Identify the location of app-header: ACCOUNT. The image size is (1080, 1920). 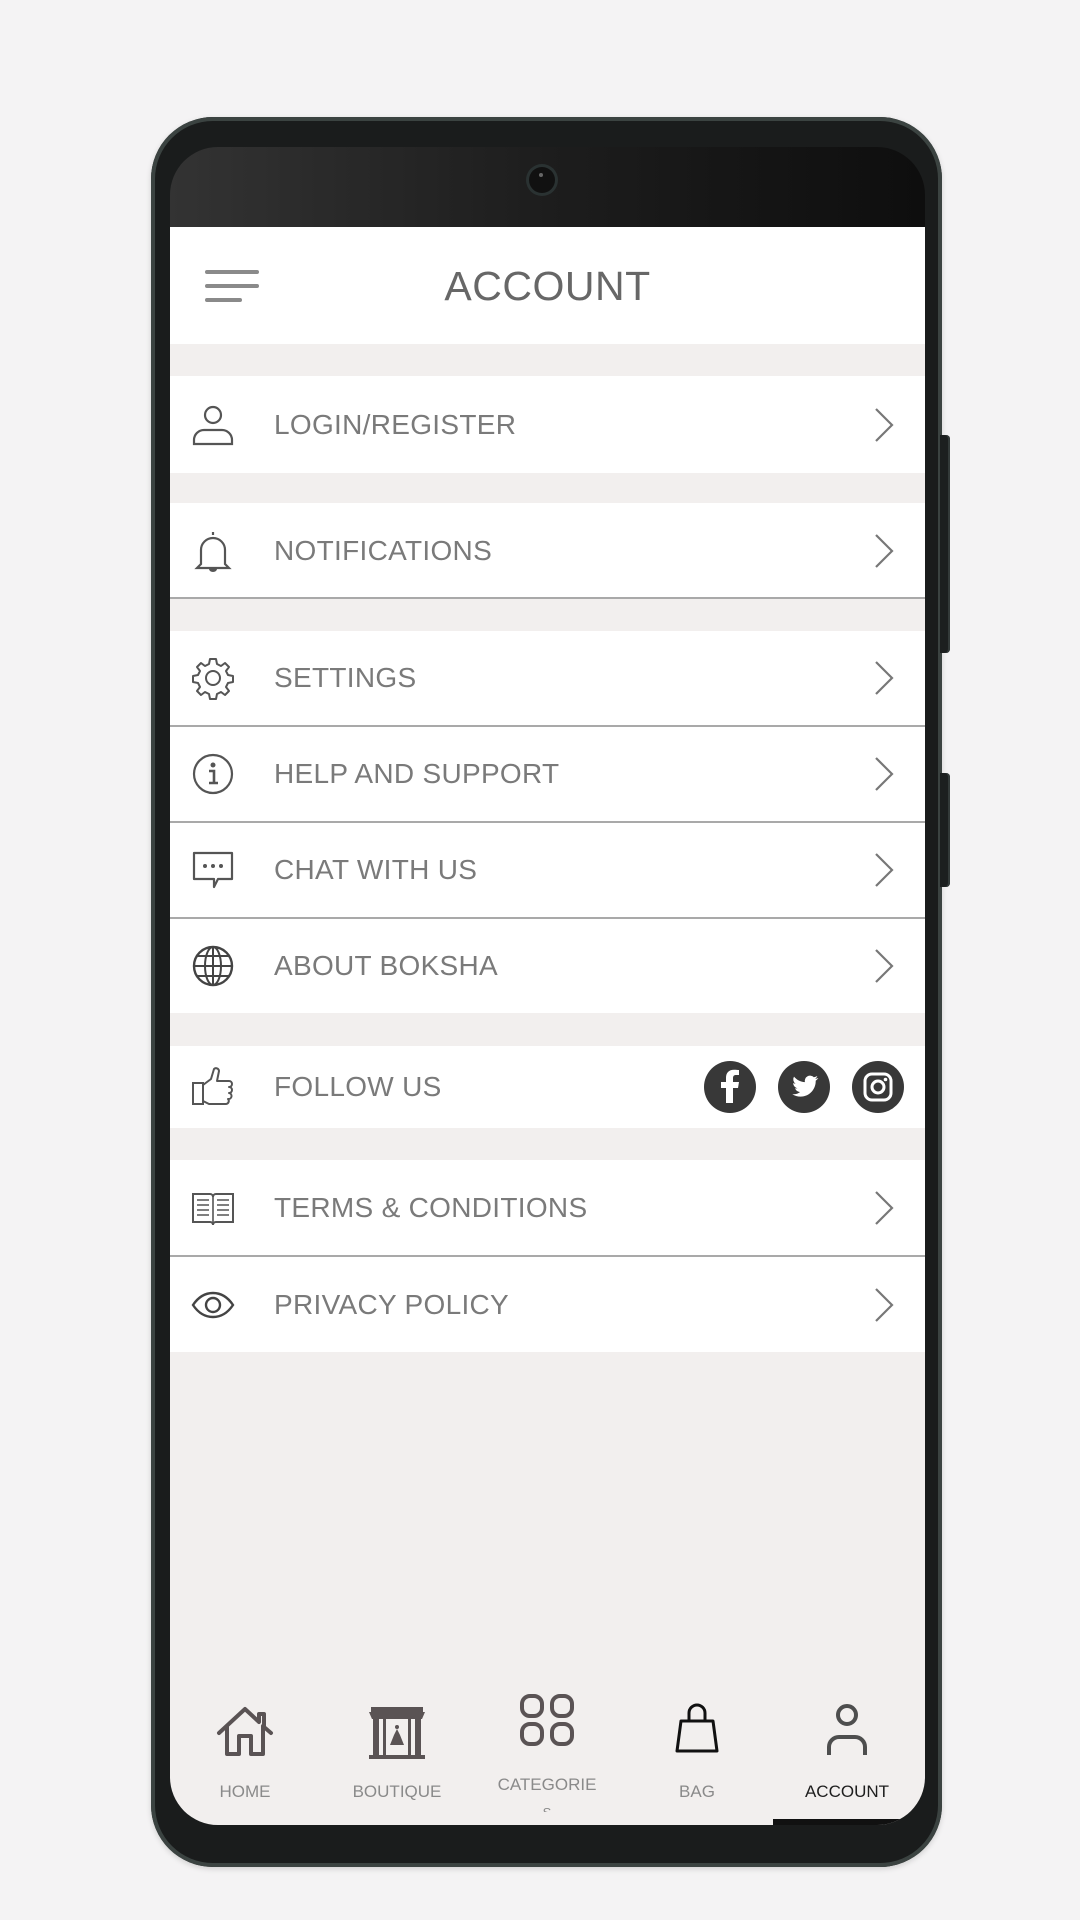
(547, 285).